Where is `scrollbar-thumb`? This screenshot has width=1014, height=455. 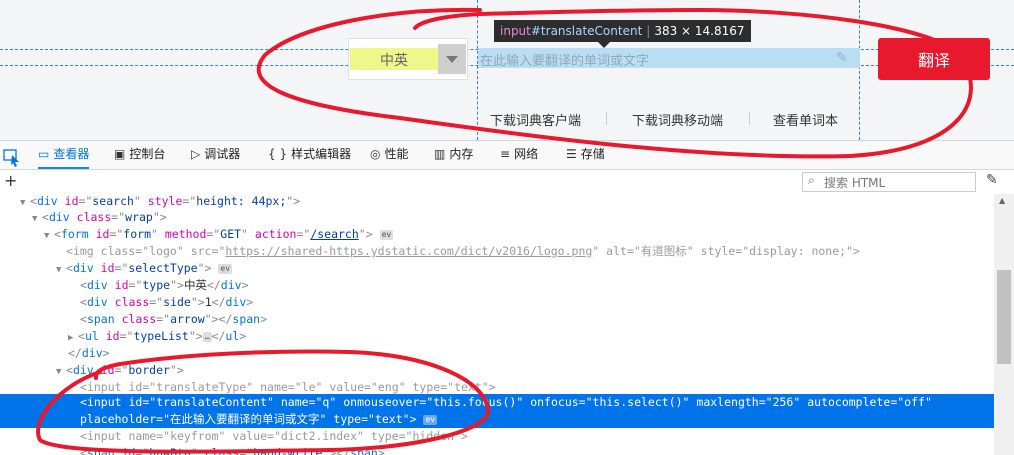 scrollbar-thumb is located at coordinates (1004, 317).